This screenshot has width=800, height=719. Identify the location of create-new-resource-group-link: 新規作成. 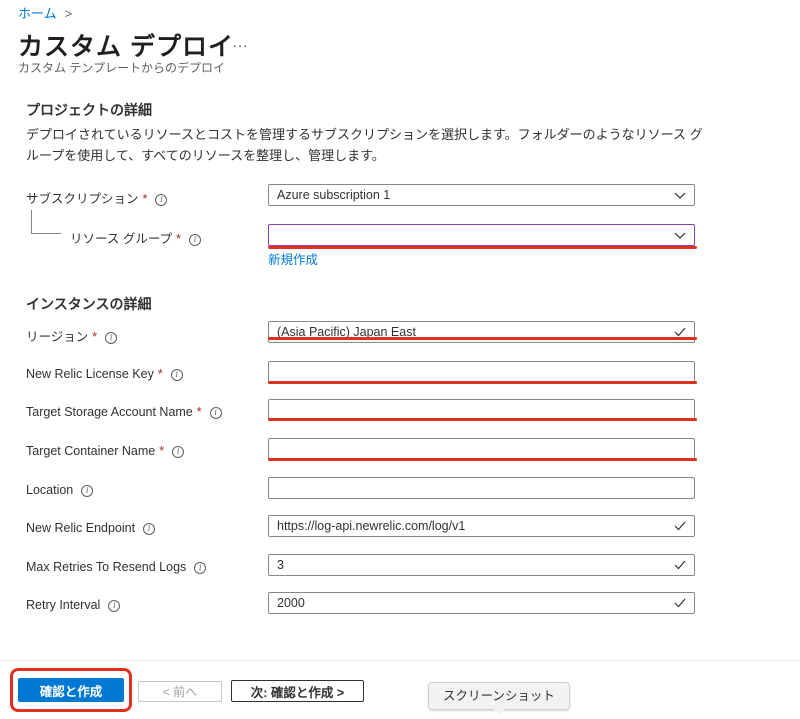
(293, 258).